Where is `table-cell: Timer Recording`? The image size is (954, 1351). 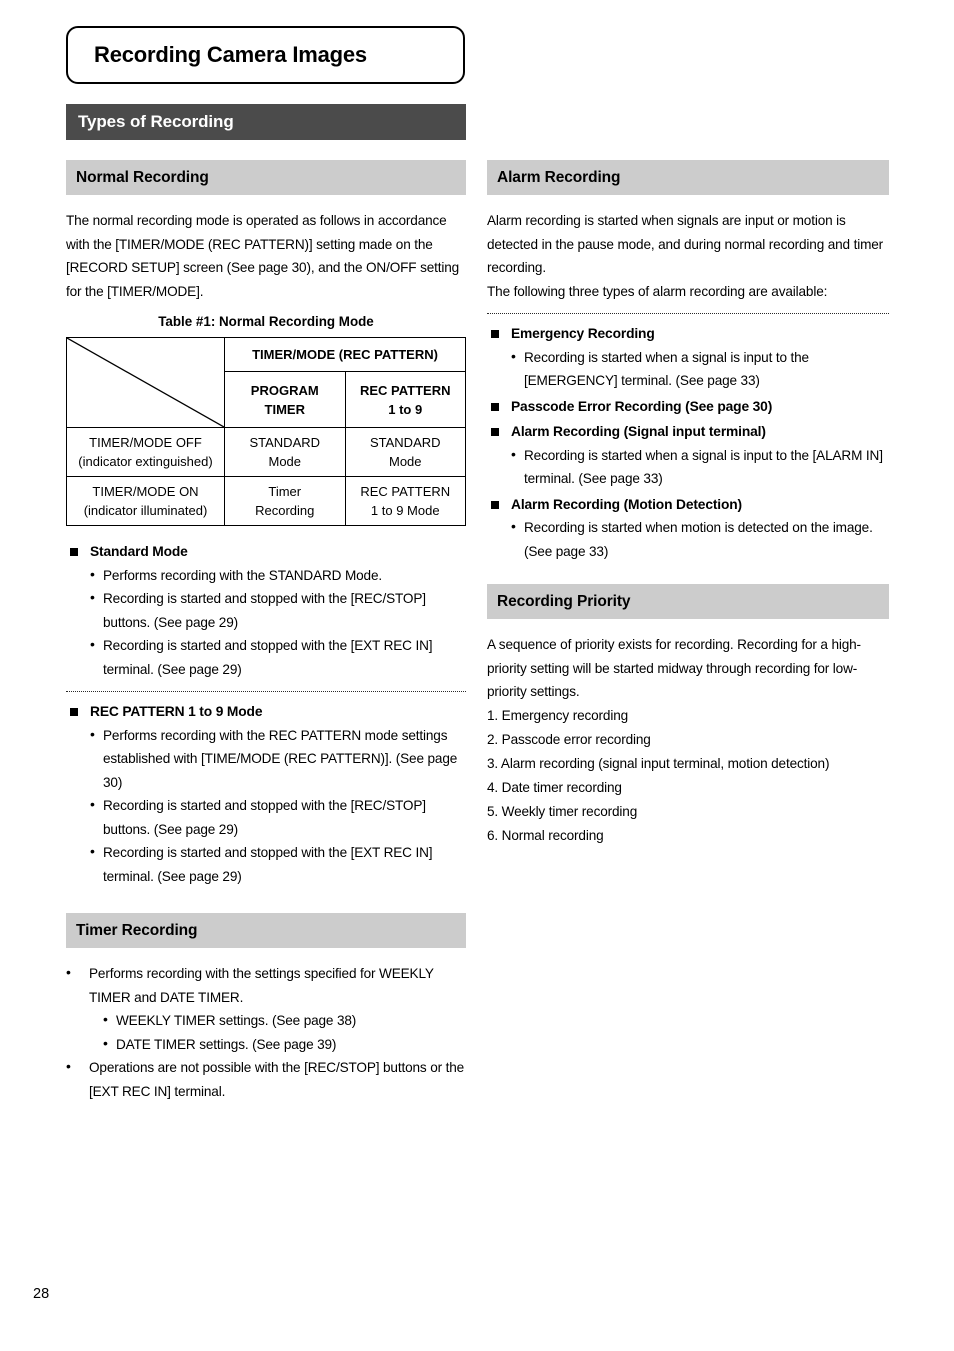
table-cell: Timer Recording is located at coordinates (285, 501).